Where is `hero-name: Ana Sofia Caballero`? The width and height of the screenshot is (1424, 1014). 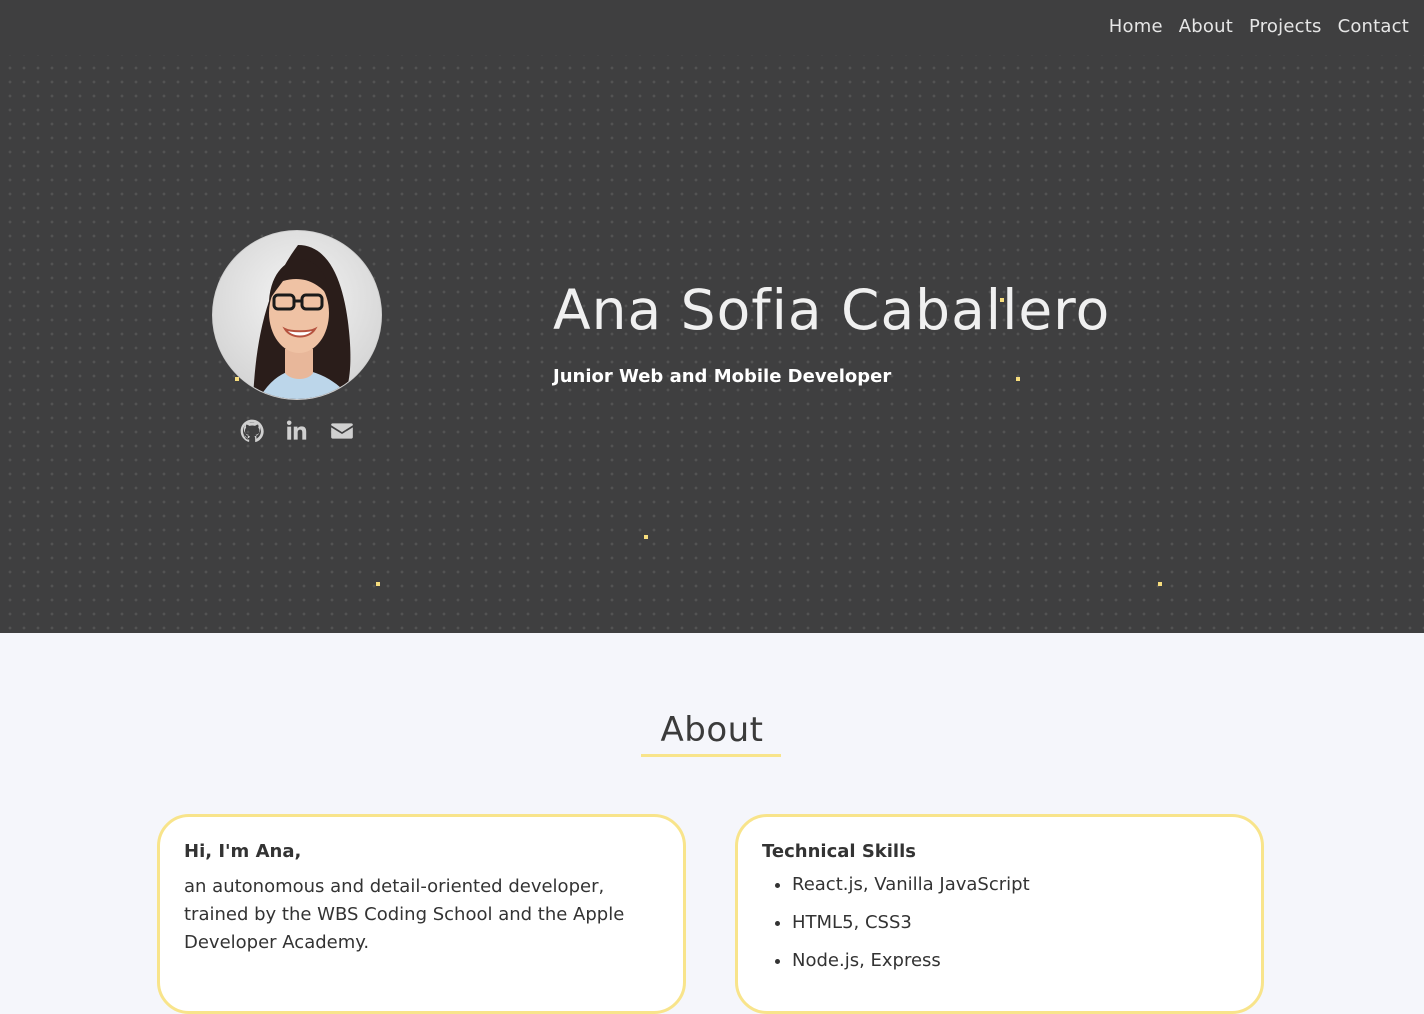
hero-name: Ana Sofia Caballero is located at coordinates (832, 310).